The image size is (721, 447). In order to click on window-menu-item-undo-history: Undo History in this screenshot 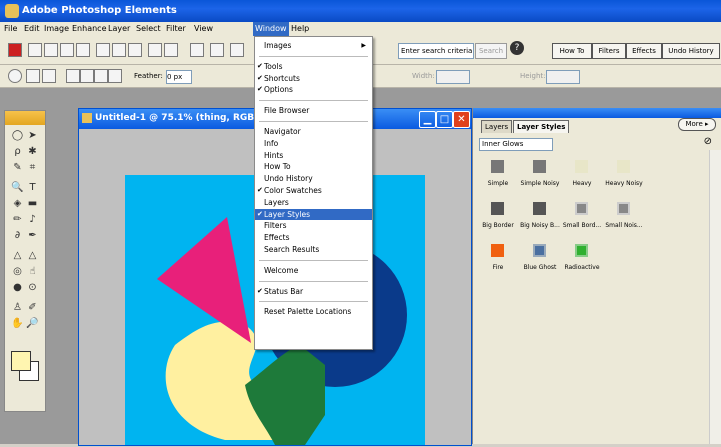, I will do `click(313, 178)`.